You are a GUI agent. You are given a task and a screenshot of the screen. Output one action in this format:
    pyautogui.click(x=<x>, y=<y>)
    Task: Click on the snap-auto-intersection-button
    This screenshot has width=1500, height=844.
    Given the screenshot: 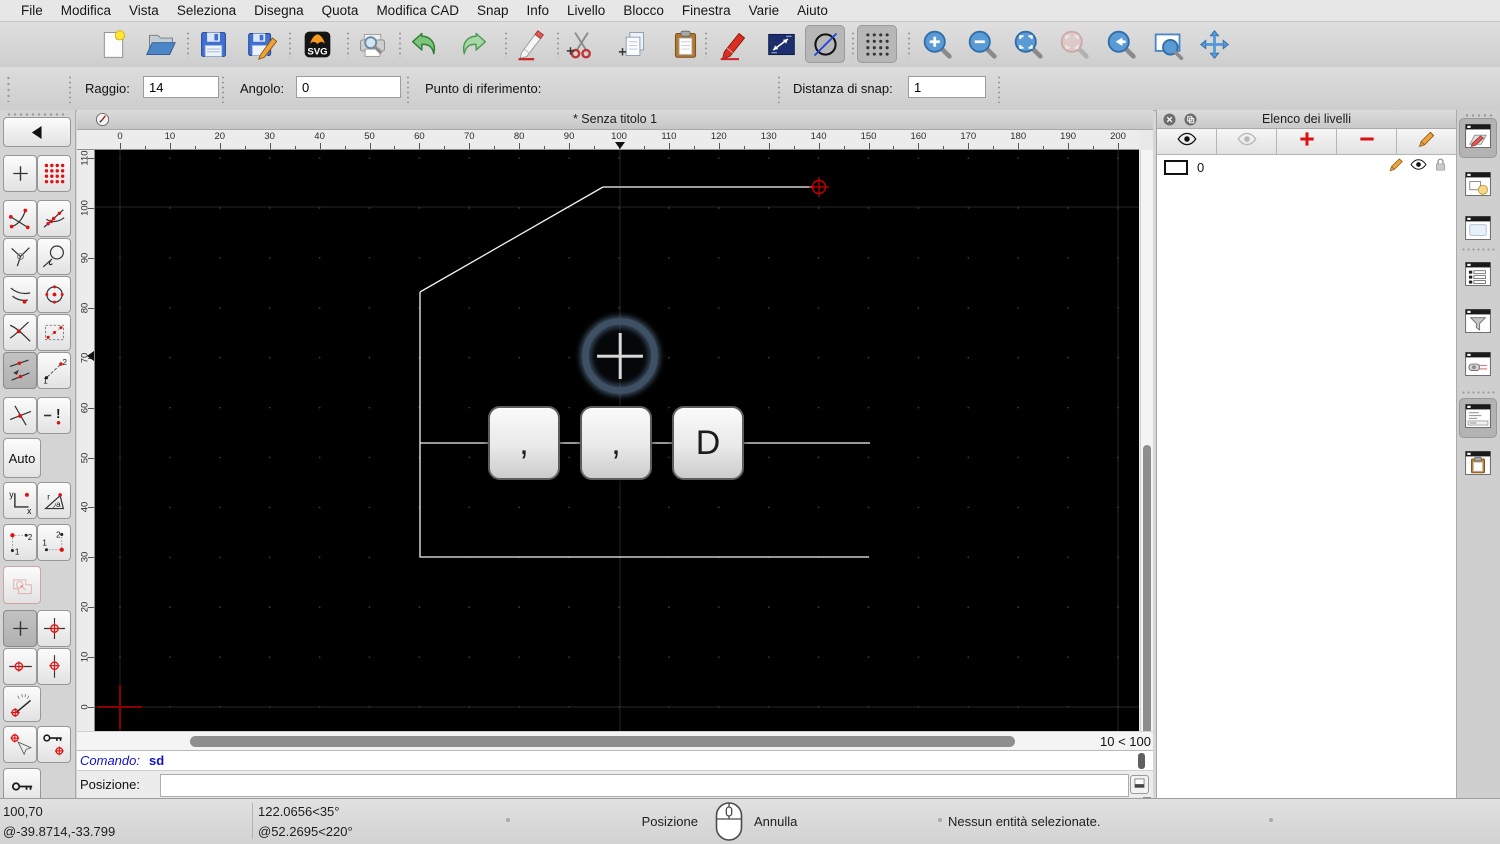 What is the action you would take?
    pyautogui.click(x=20, y=332)
    